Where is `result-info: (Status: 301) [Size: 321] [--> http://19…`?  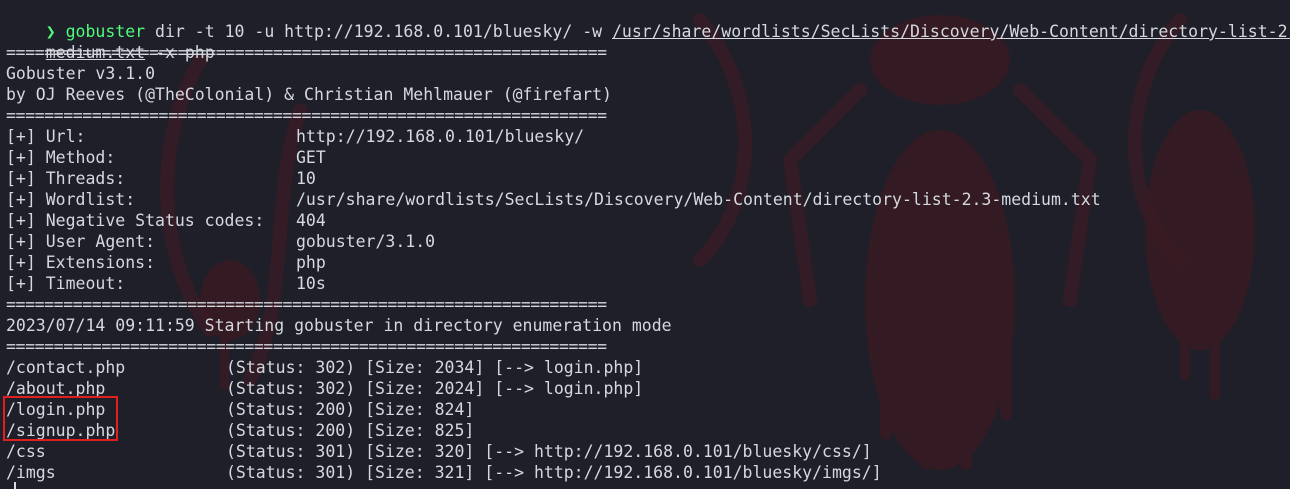 result-info: (Status: 301) [Size: 321] [--> http://19… is located at coordinates (554, 472).